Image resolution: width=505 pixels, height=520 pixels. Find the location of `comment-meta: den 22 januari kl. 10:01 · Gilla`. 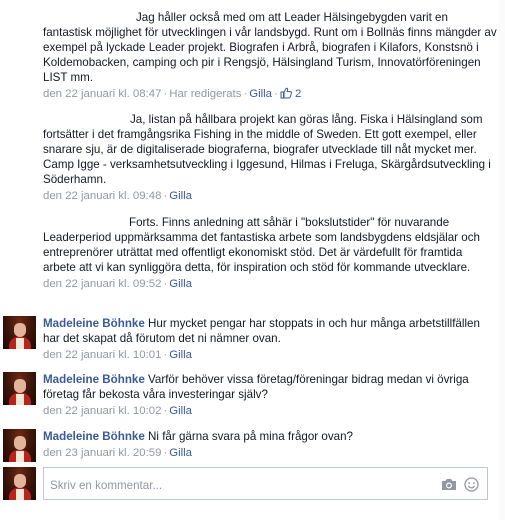

comment-meta: den 22 januari kl. 10:01 · Gilla is located at coordinates (118, 355).